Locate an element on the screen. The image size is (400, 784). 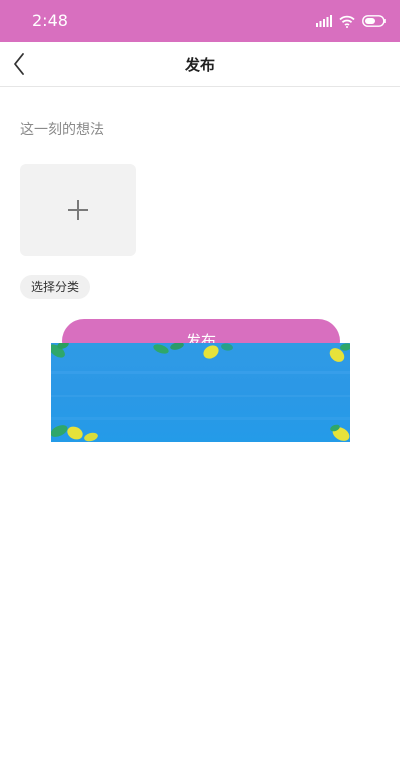
status-bar: 2:48 is located at coordinates (200, 21).